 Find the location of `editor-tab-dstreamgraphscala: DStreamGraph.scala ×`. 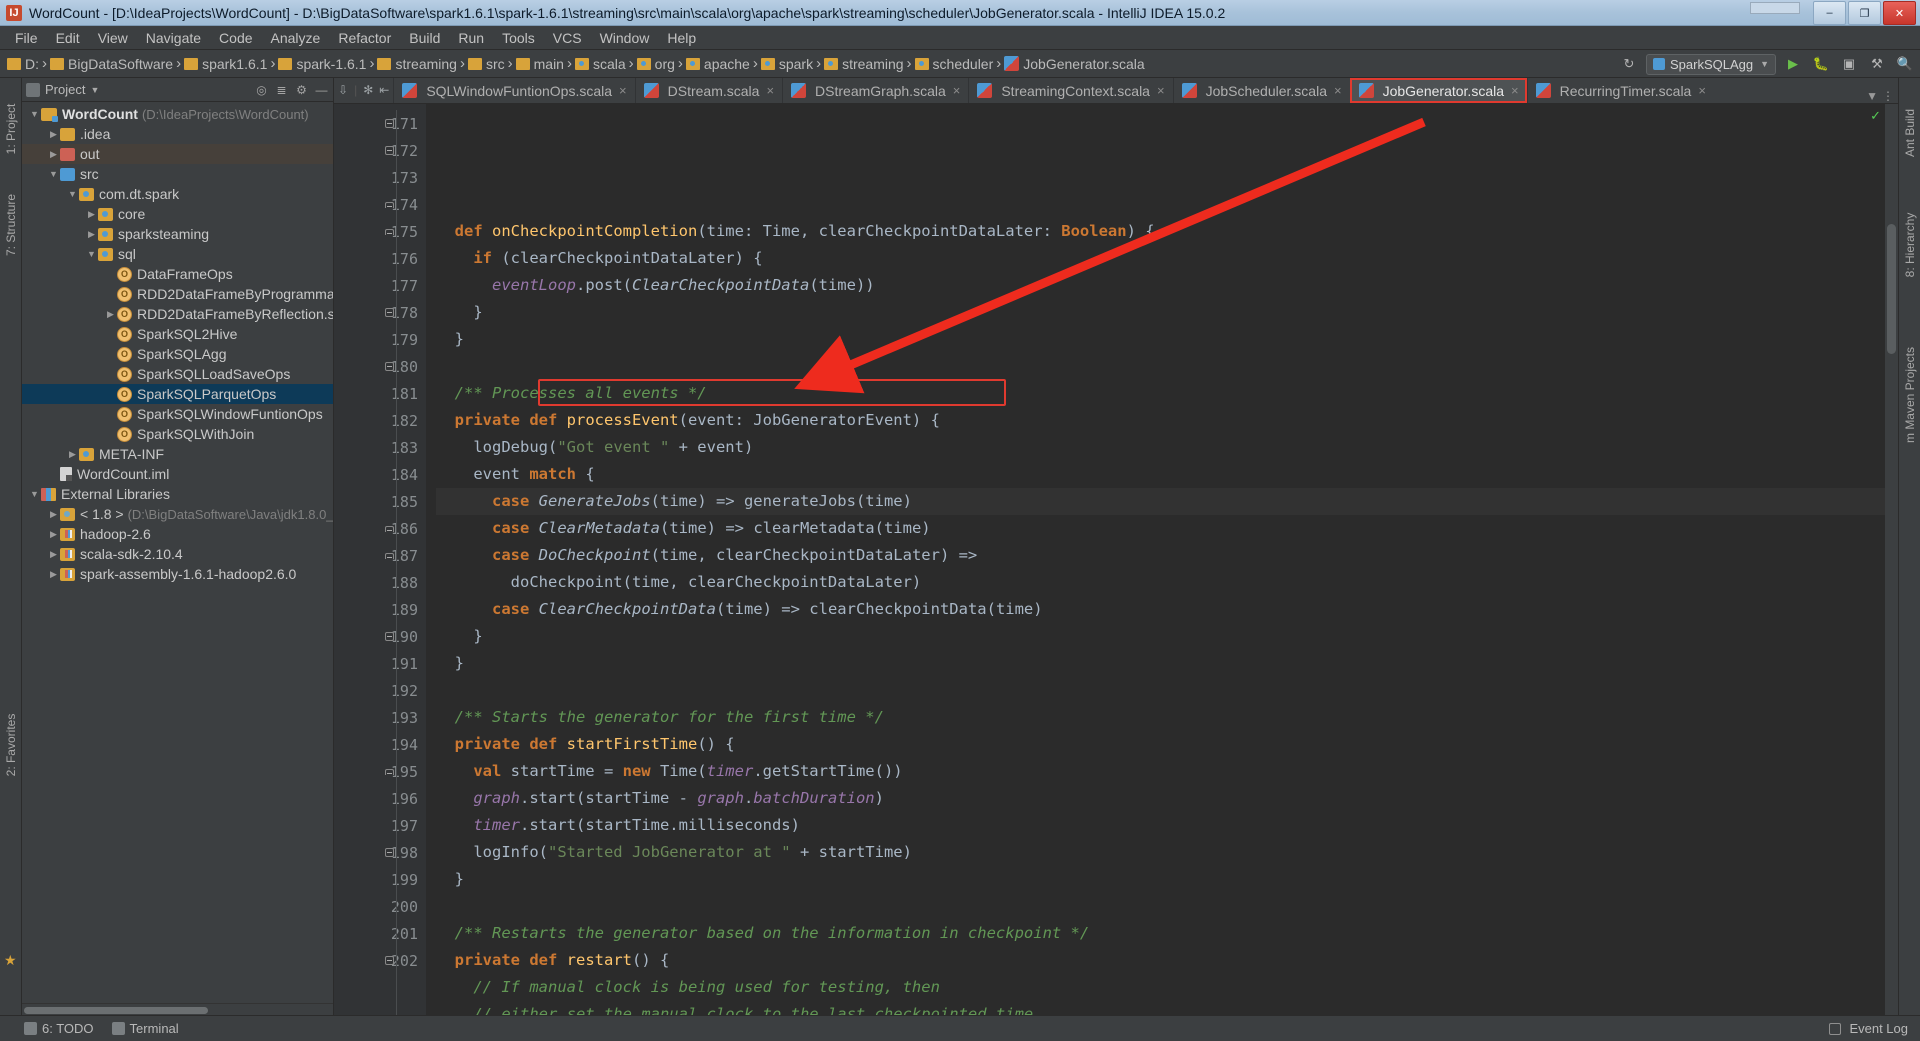

editor-tab-dstreamgraphscala: DStreamGraph.scala × is located at coordinates (875, 90).